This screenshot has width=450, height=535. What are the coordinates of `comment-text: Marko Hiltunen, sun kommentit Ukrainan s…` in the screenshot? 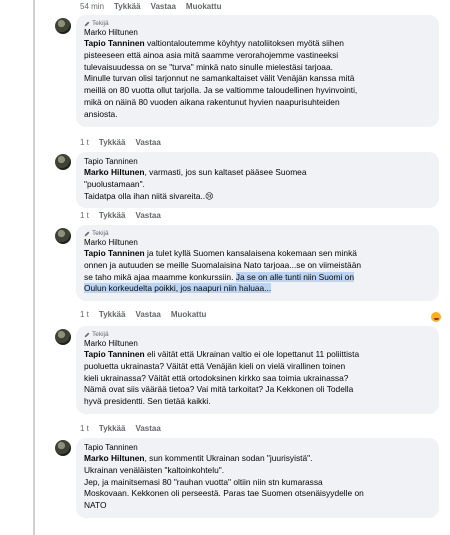 It's located at (224, 482).